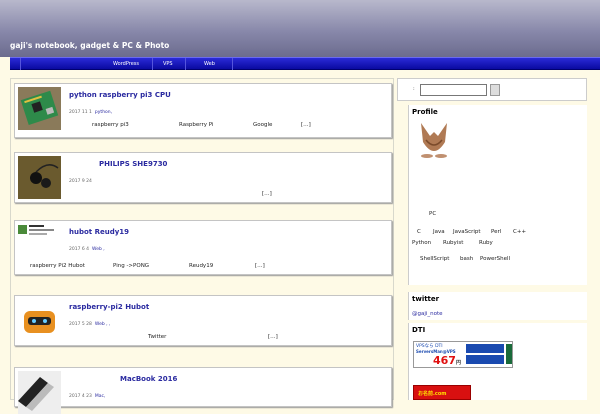 This screenshot has height=414, width=600. I want to click on post-excerpt: raspberry pi3, so click(110, 125).